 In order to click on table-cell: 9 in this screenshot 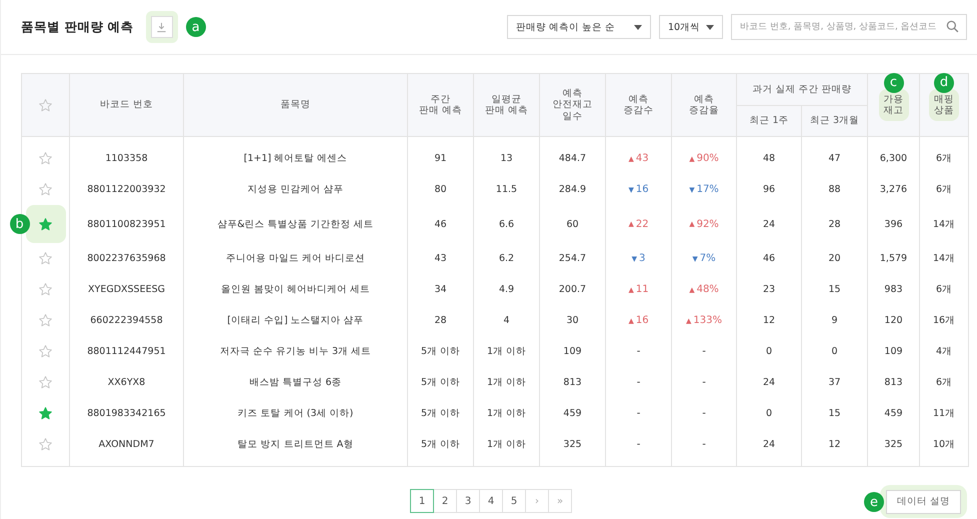, I will do `click(834, 320)`.